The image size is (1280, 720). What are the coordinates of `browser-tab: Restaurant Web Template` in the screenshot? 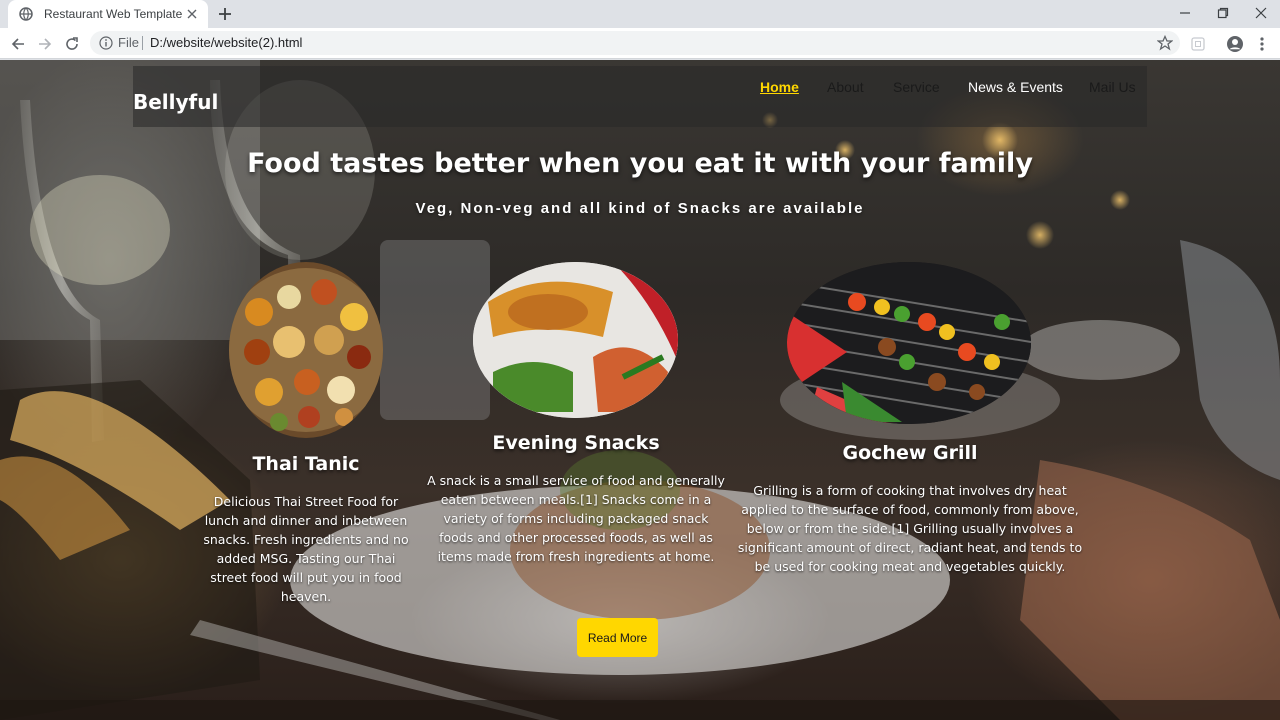 It's located at (108, 14).